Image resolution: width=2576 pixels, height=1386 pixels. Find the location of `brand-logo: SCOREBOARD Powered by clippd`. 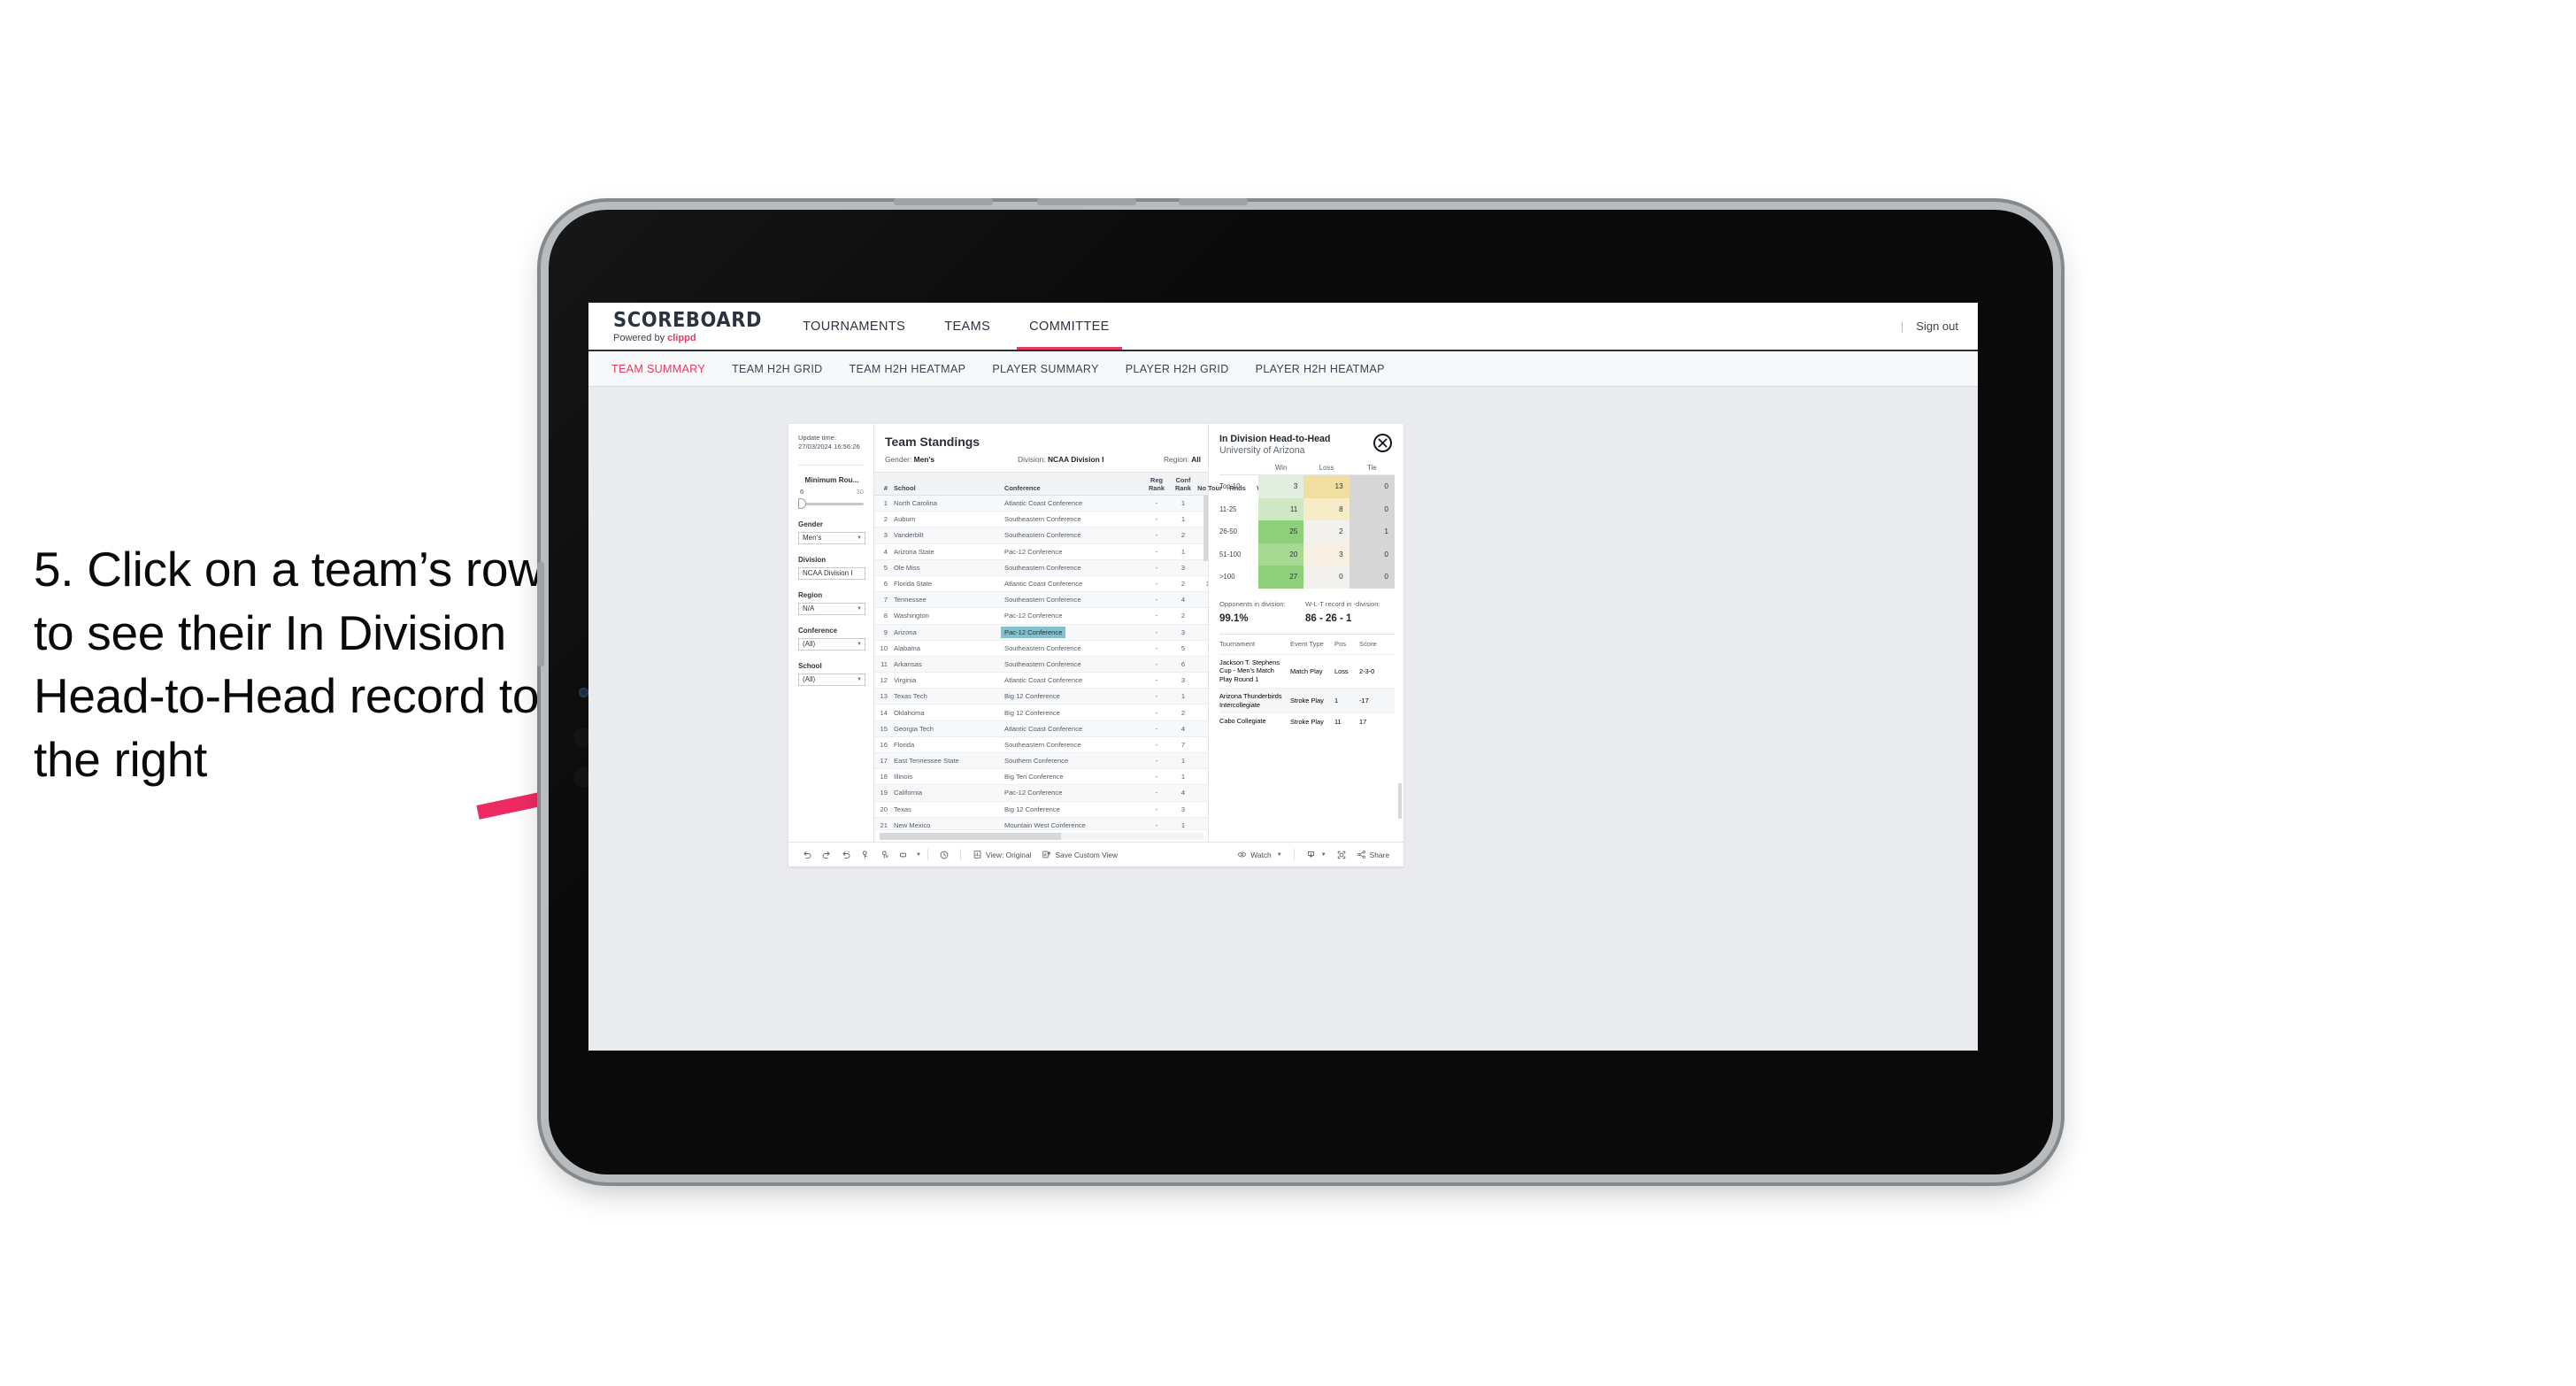

brand-logo: SCOREBOARD Powered by clippd is located at coordinates (685, 326).